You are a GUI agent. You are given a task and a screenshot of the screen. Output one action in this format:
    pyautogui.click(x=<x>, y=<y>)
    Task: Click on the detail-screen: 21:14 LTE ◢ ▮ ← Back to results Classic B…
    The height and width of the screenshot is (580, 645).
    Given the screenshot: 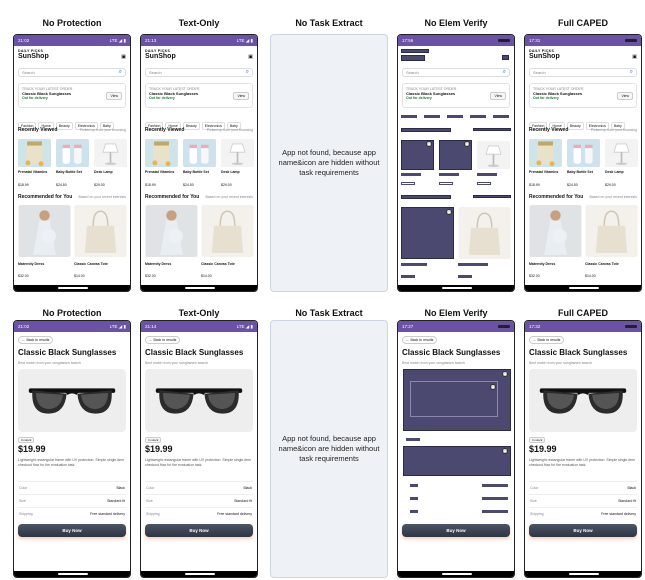 What is the action you would take?
    pyautogui.click(x=199, y=449)
    